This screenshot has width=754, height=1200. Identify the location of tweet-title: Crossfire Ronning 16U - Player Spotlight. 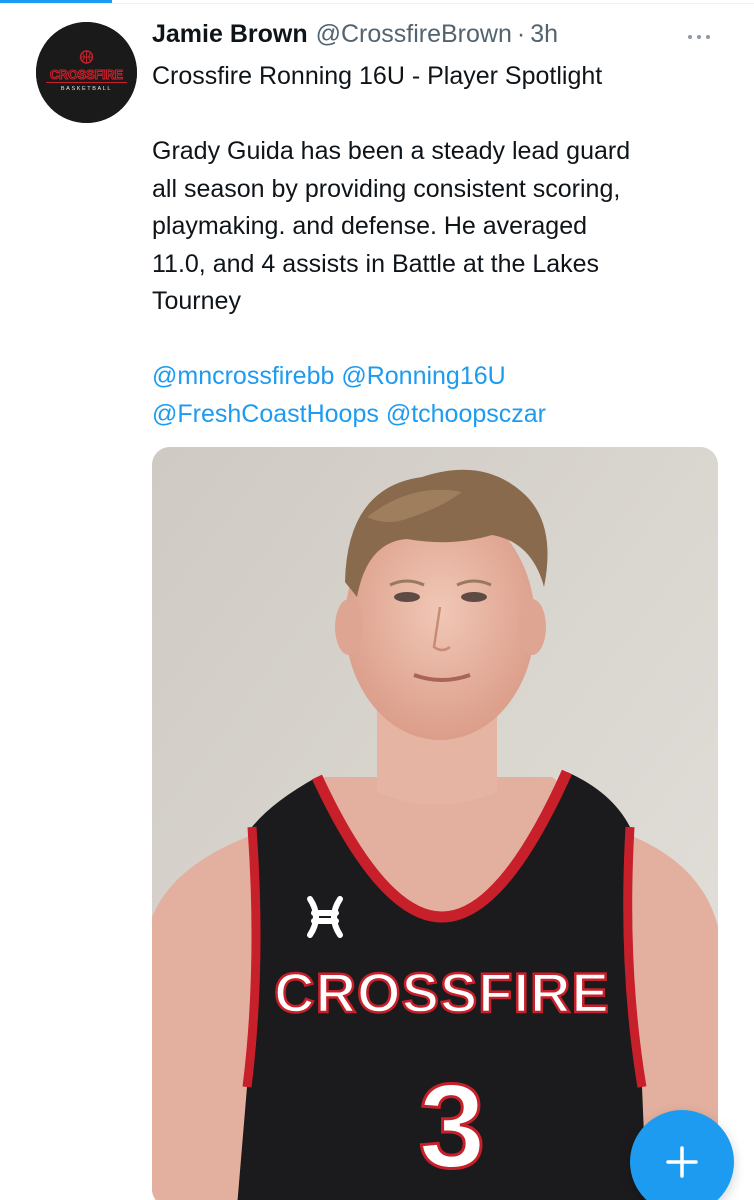
(442, 77).